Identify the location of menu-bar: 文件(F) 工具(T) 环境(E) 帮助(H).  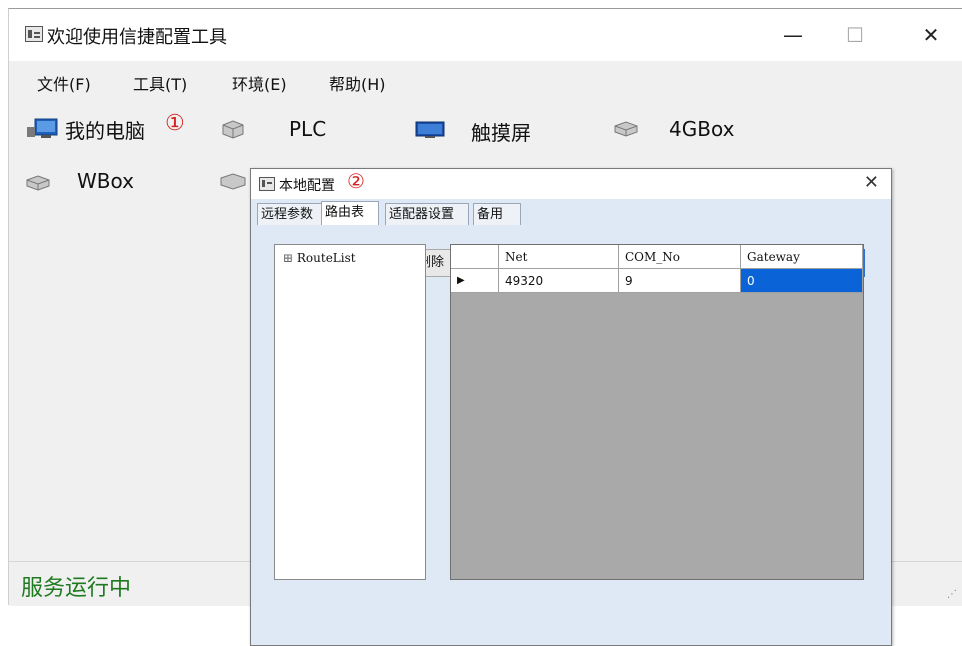
(485, 83).